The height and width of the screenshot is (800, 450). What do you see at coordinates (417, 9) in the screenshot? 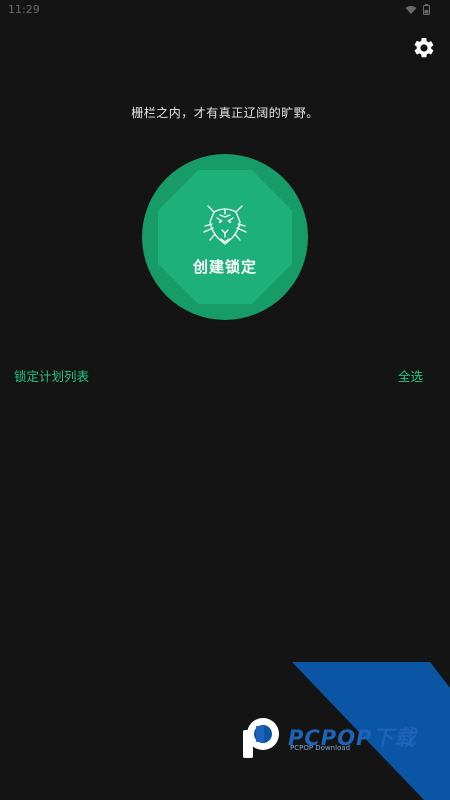
I see `status-icons` at bounding box center [417, 9].